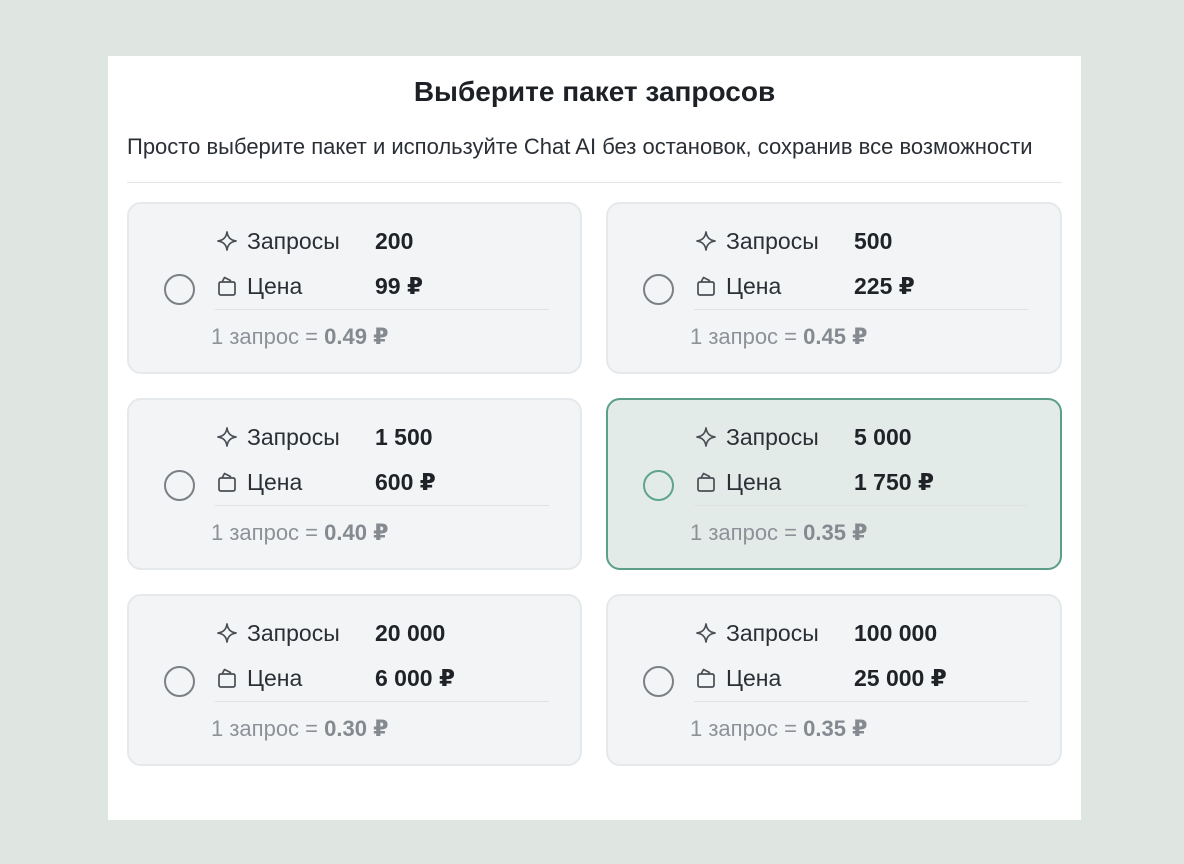  What do you see at coordinates (894, 481) in the screenshot?
I see `price-value: 1 750 ₽` at bounding box center [894, 481].